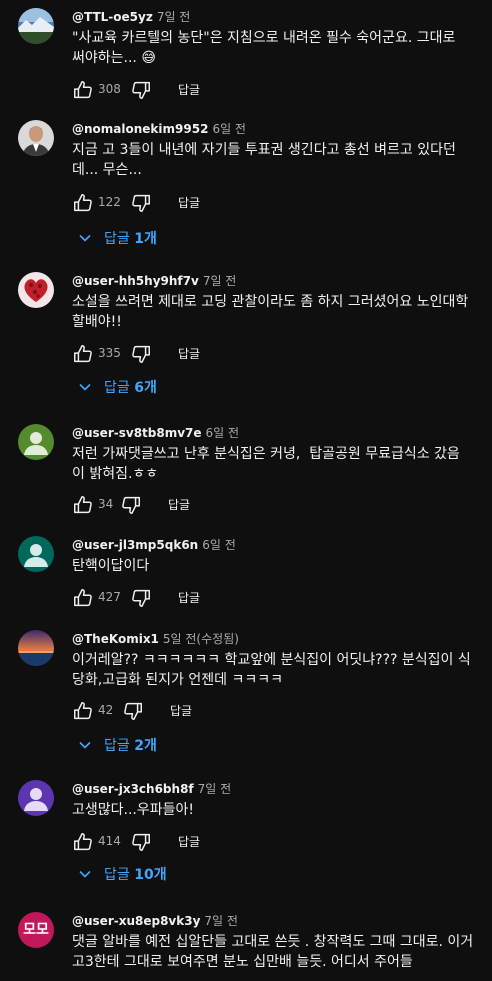 The height and width of the screenshot is (981, 492). Describe the element at coordinates (109, 353) in the screenshot. I see `like-count: 335` at that location.